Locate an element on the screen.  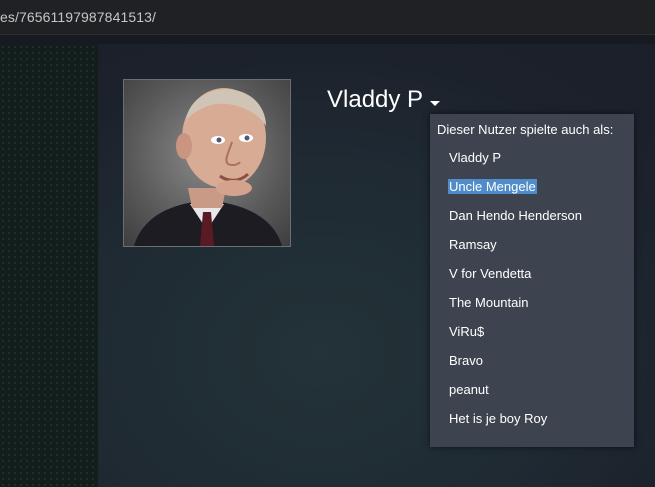
alias-item-label: ViRu$ is located at coordinates (467, 331).